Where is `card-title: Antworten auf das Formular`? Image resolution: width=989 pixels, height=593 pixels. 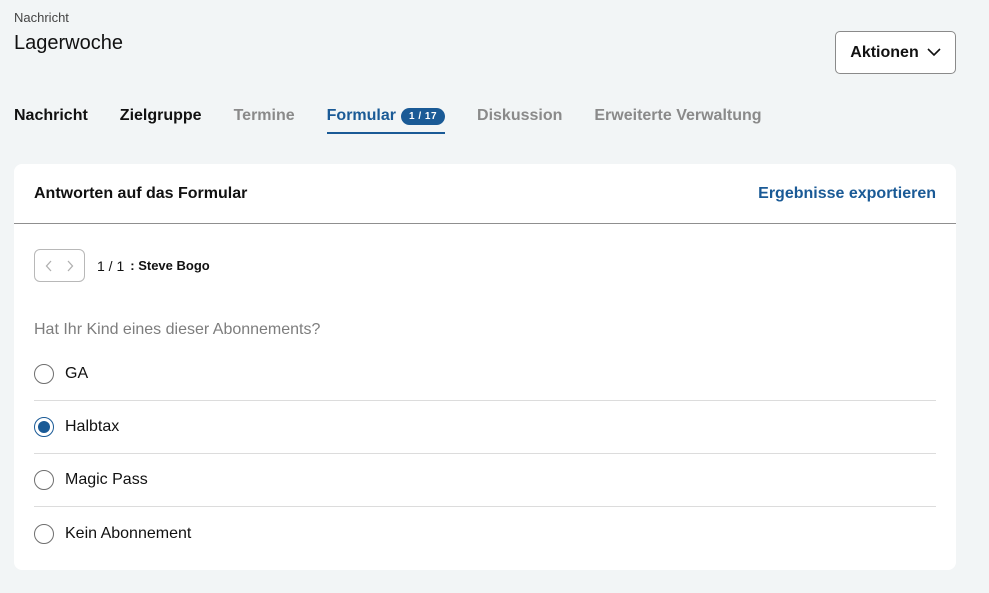
card-title: Antworten auf das Formular is located at coordinates (141, 193).